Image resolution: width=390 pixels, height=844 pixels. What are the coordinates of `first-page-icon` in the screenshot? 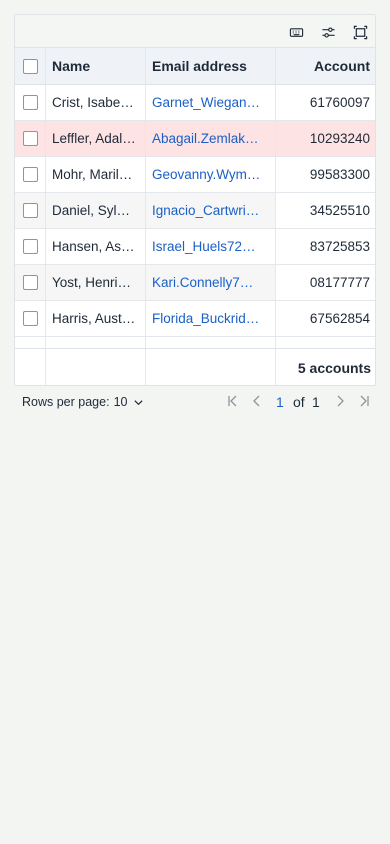 It's located at (232, 401).